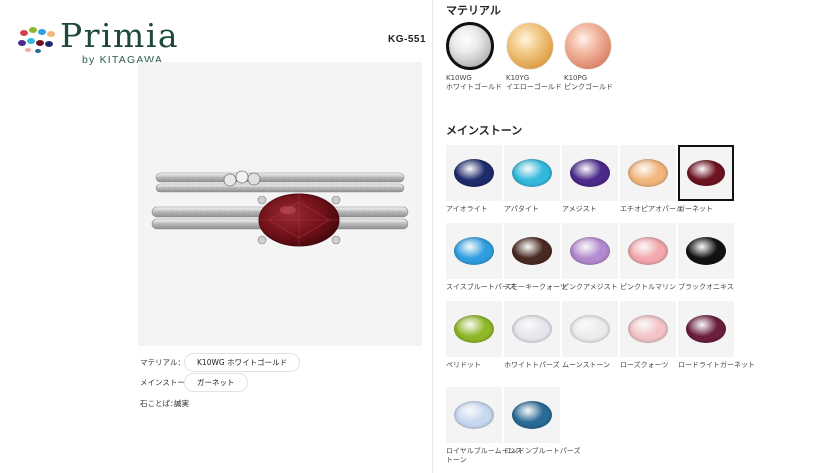 The width and height of the screenshot is (840, 473). I want to click on stone-option: スイスブルートパーズ, so click(480, 257).